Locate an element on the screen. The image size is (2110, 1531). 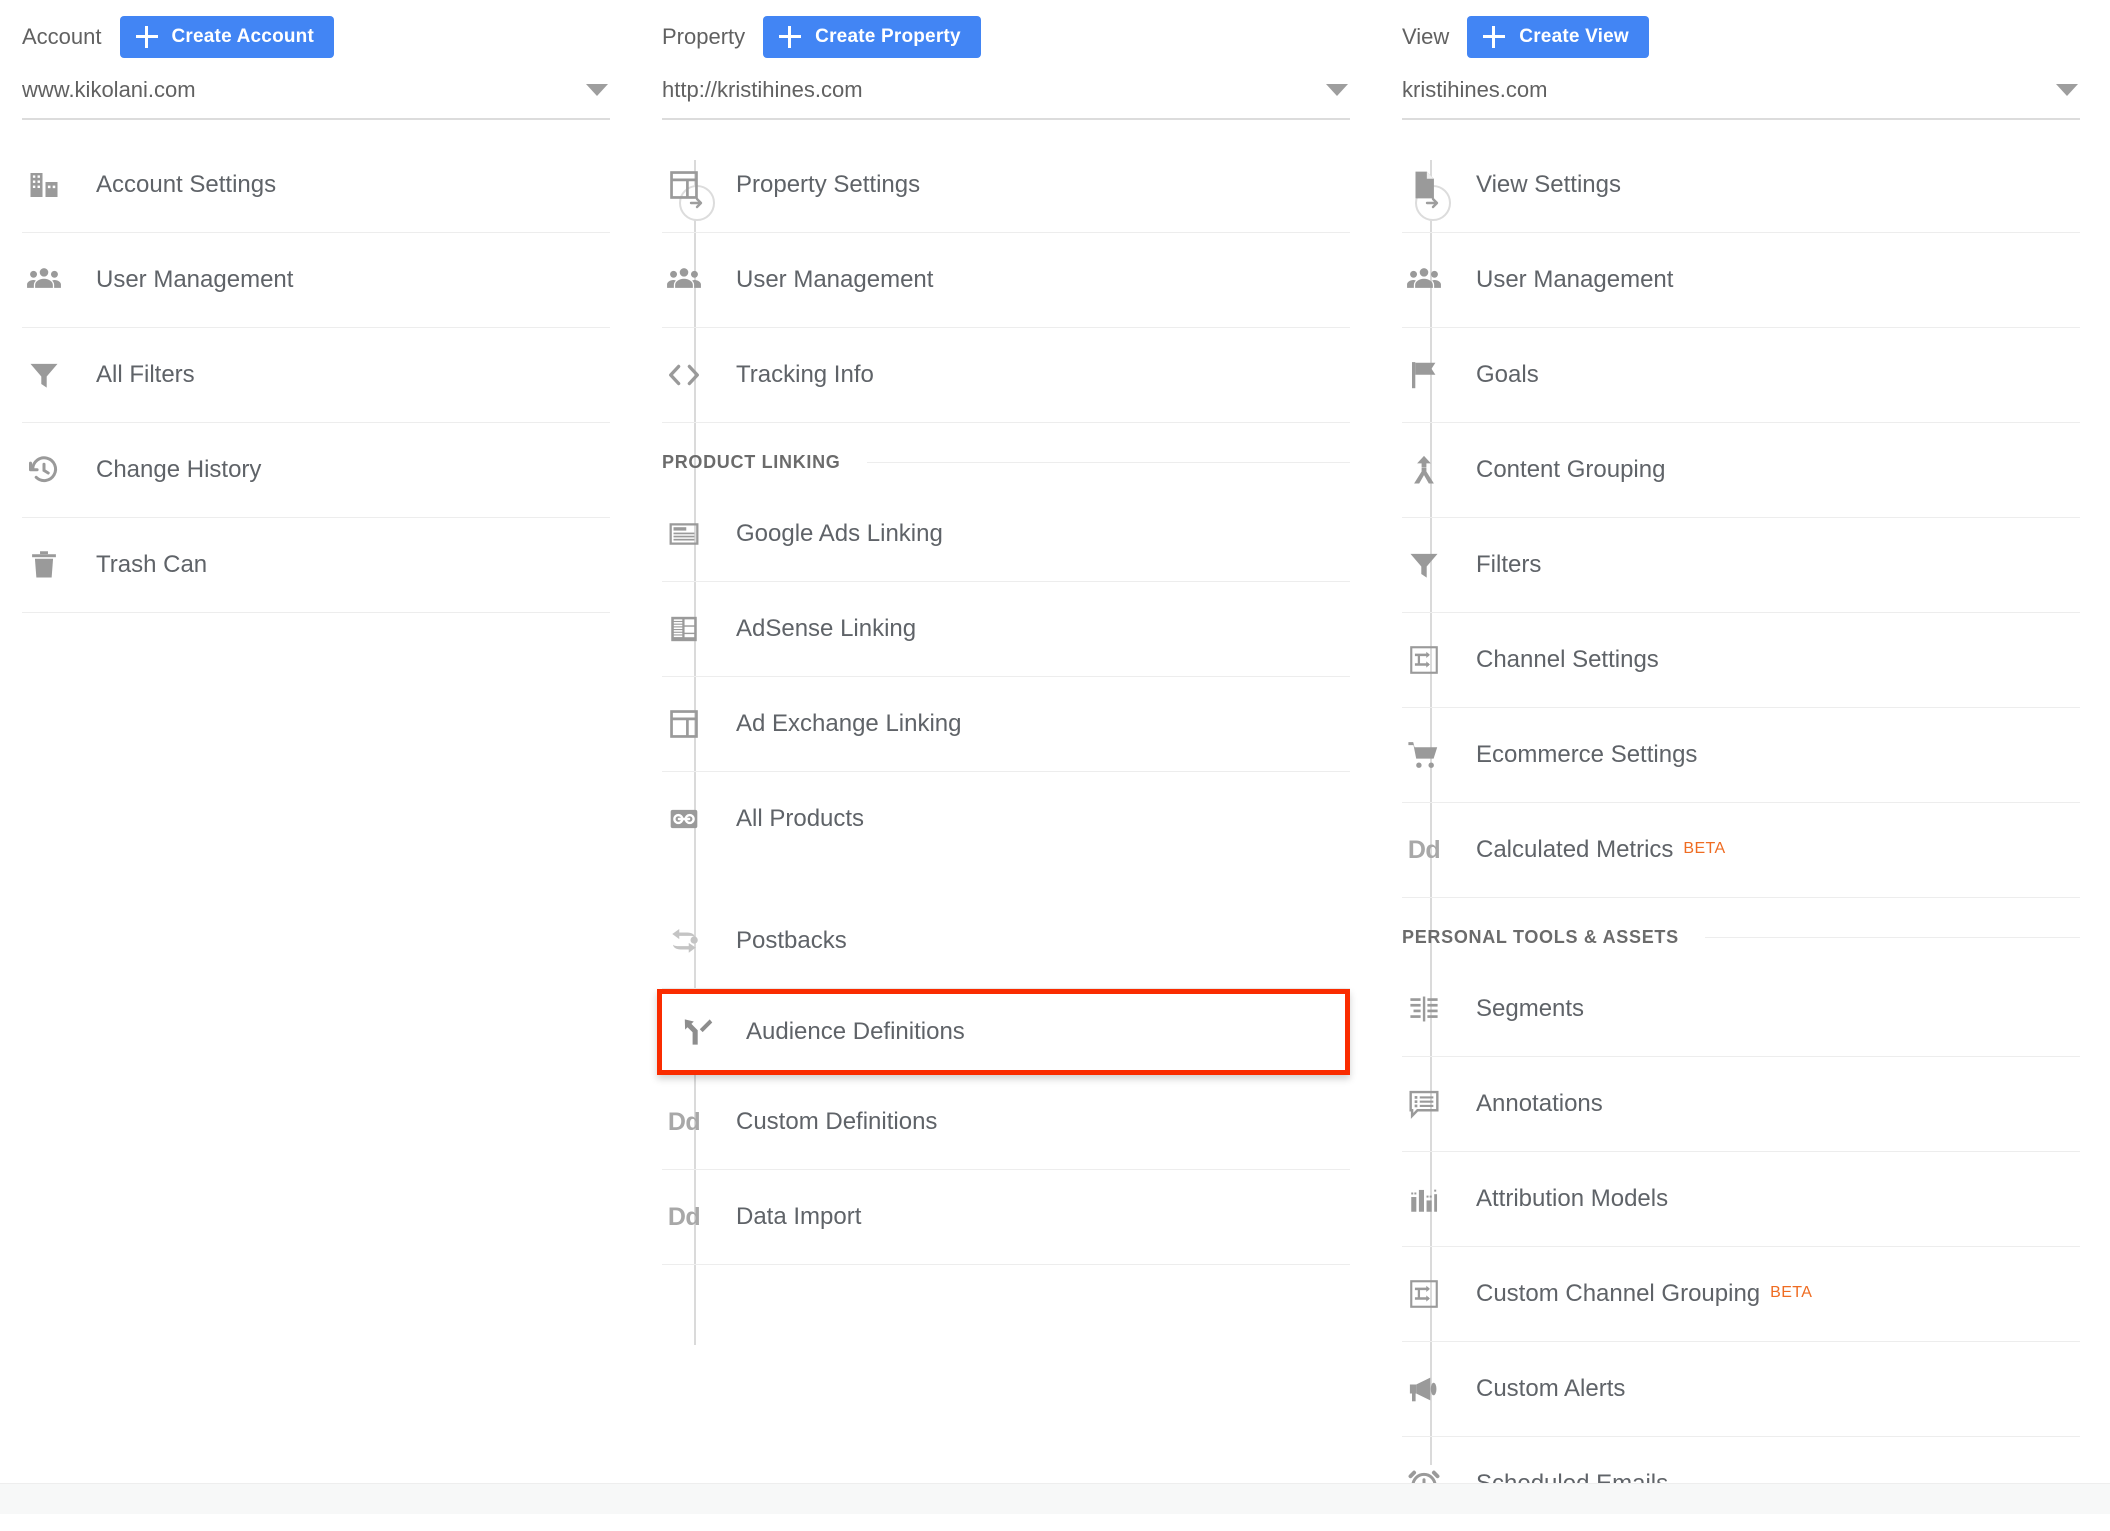
menu-item-property-settings: Property Settings is located at coordinates (1006, 185).